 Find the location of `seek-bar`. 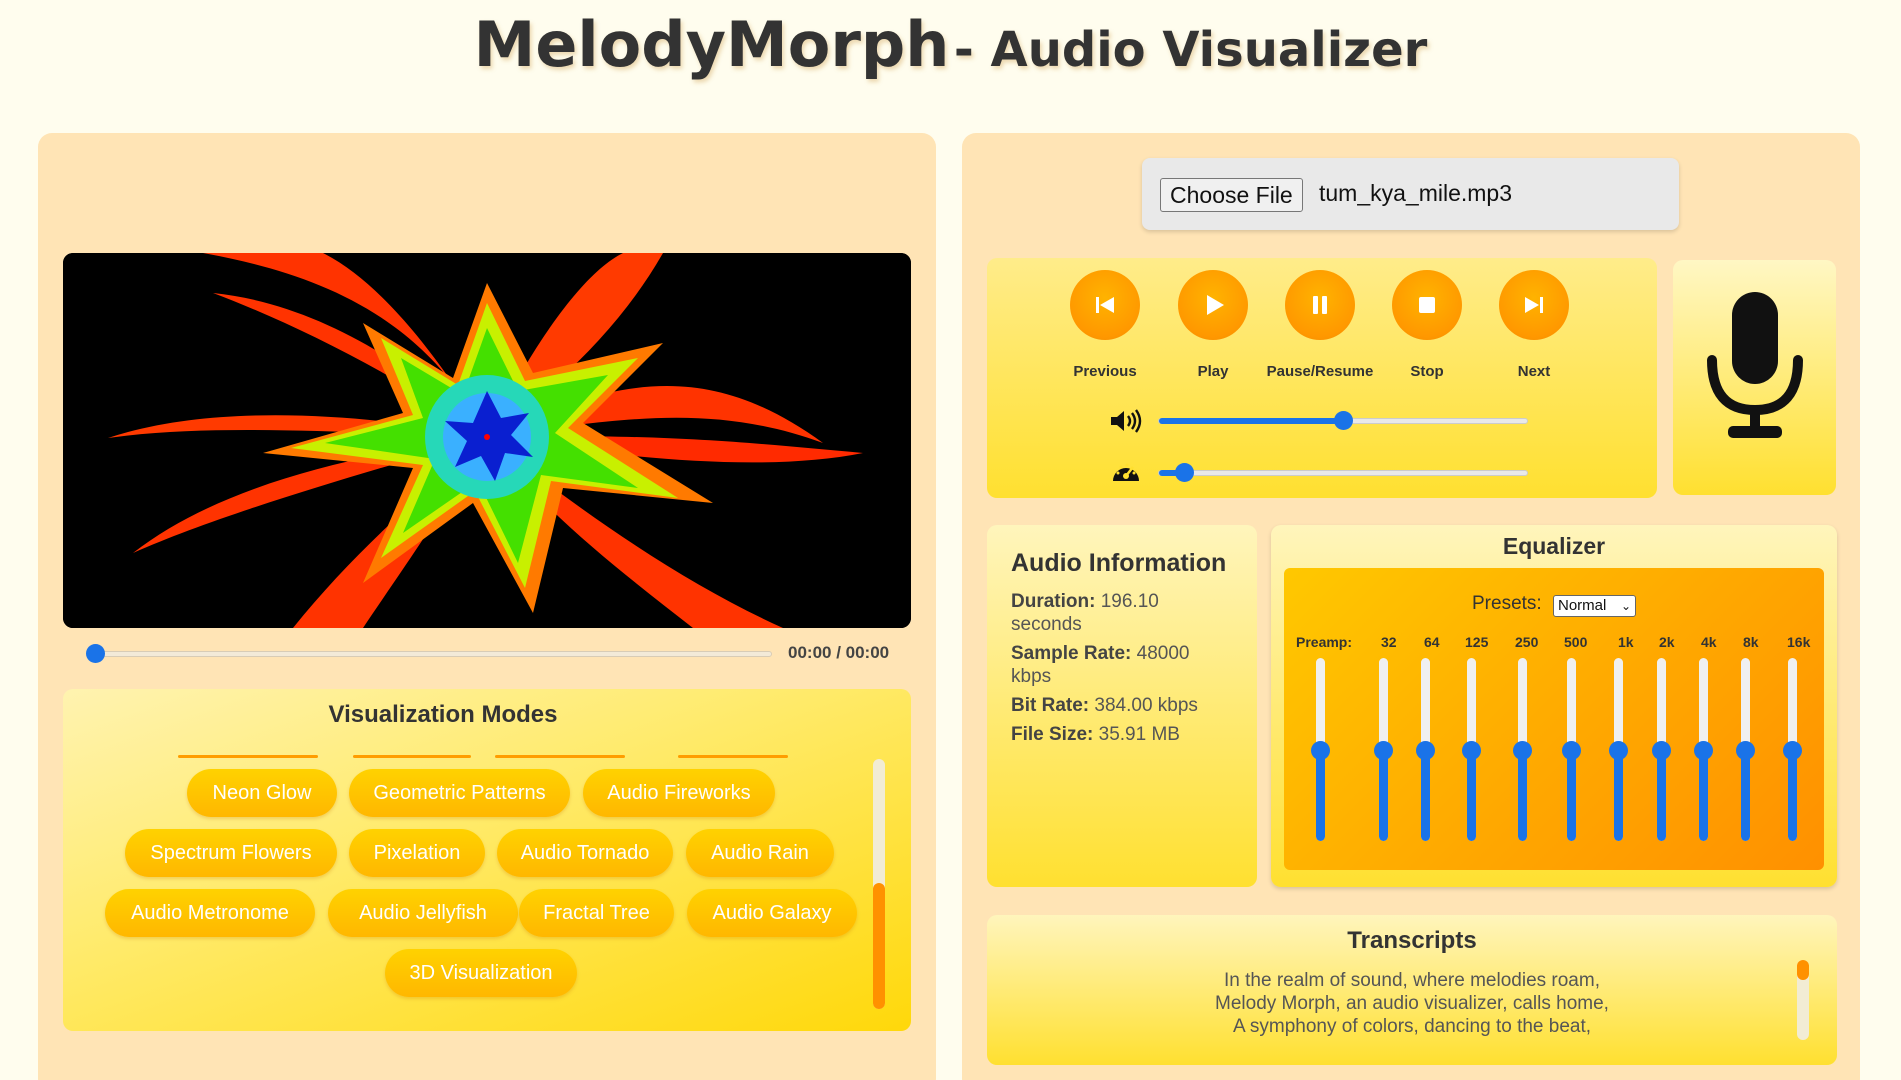

seek-bar is located at coordinates (433, 654).